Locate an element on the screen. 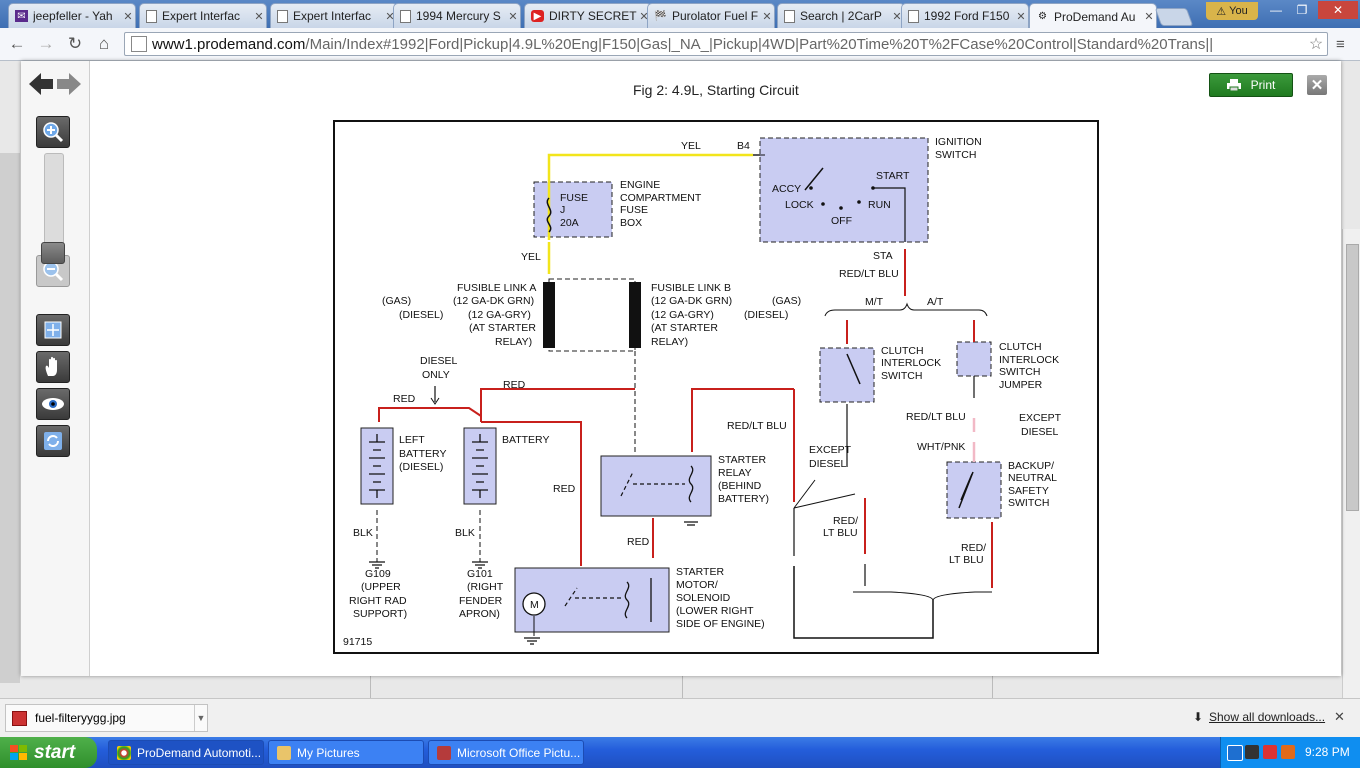 Image resolution: width=1360 pixels, height=768 pixels. reload-button: ↻ is located at coordinates (75, 44).